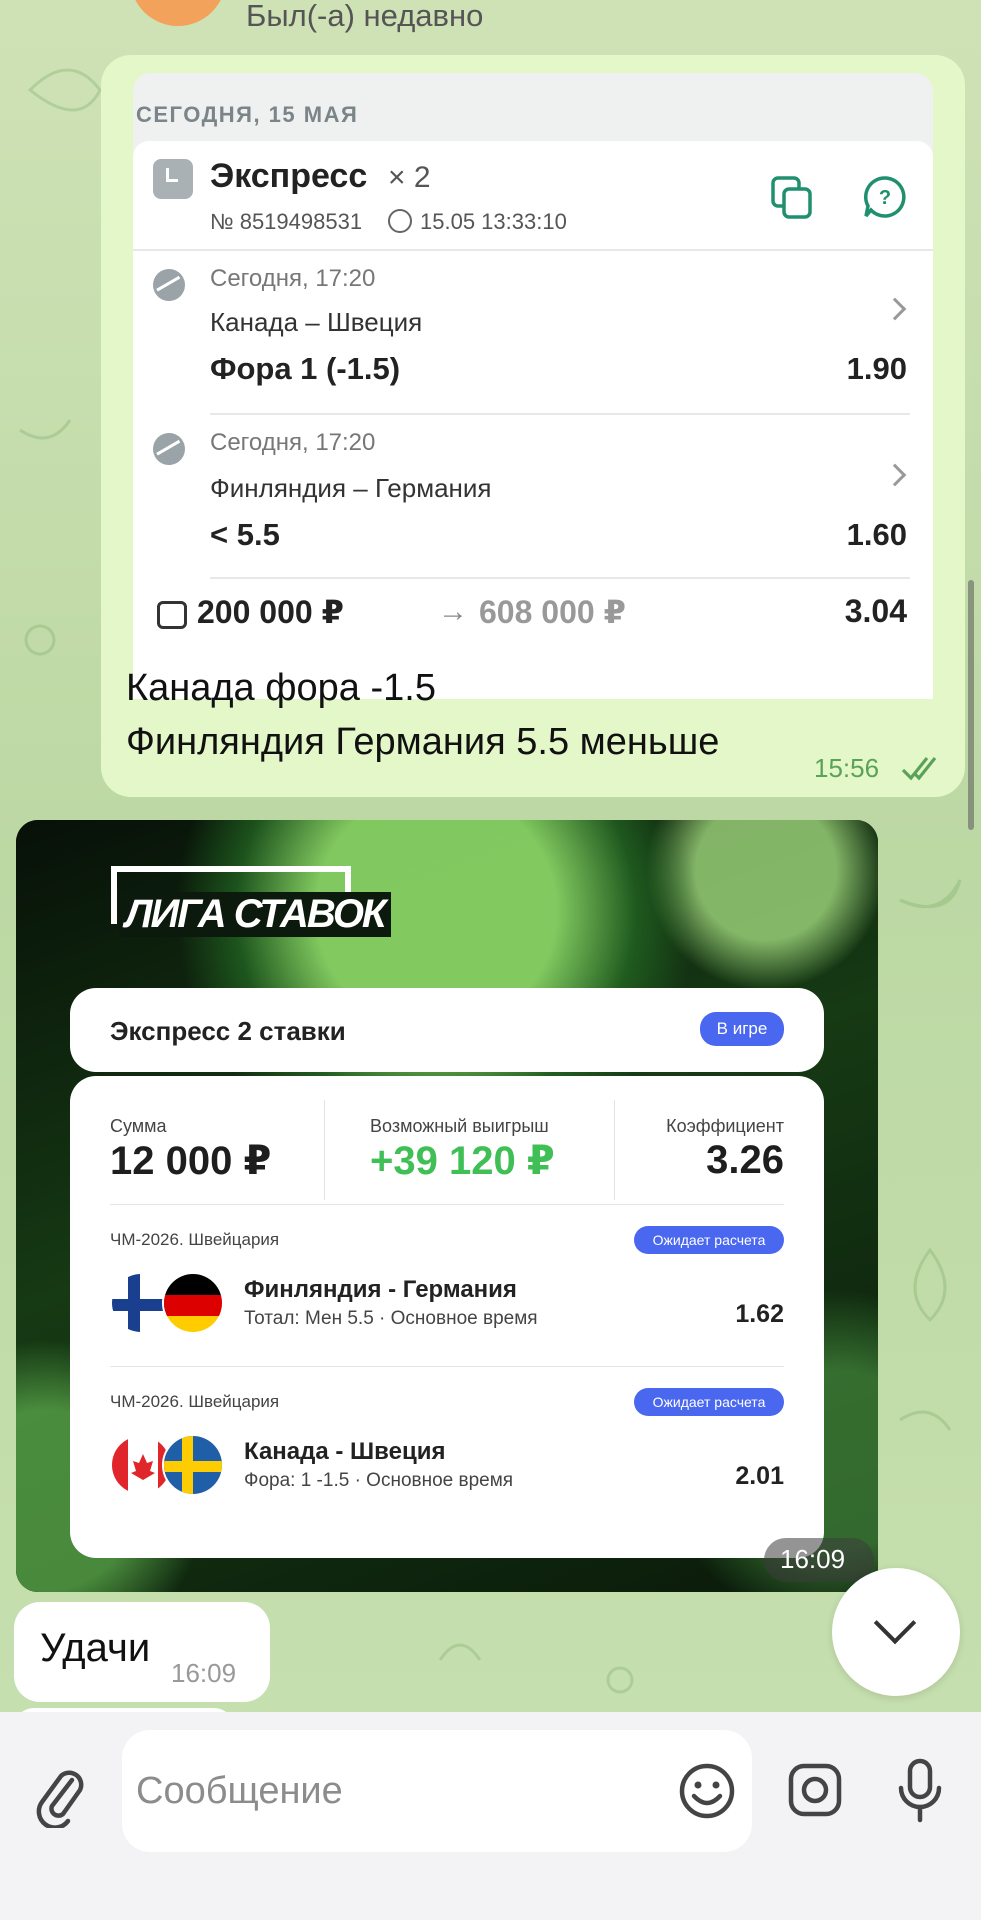  What do you see at coordinates (896, 1632) in the screenshot?
I see `scroll-down-button` at bounding box center [896, 1632].